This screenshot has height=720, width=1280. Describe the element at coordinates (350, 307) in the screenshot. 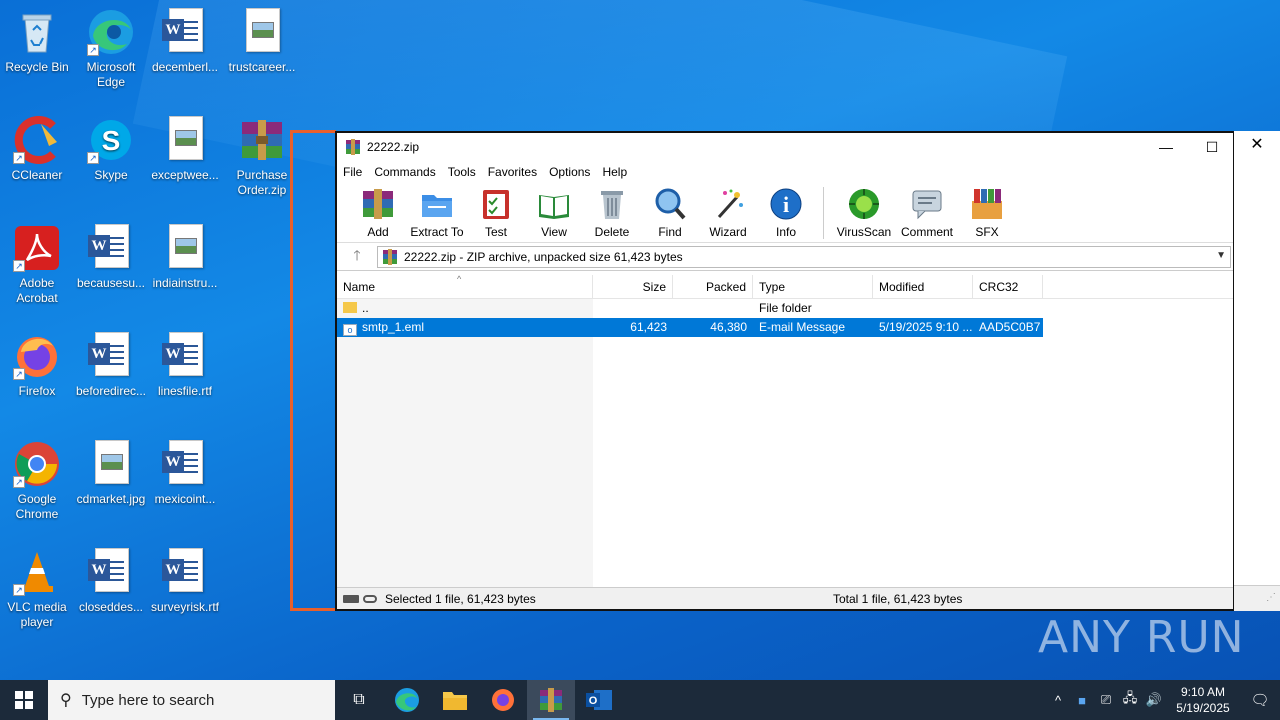

I see `folder-icon` at that location.